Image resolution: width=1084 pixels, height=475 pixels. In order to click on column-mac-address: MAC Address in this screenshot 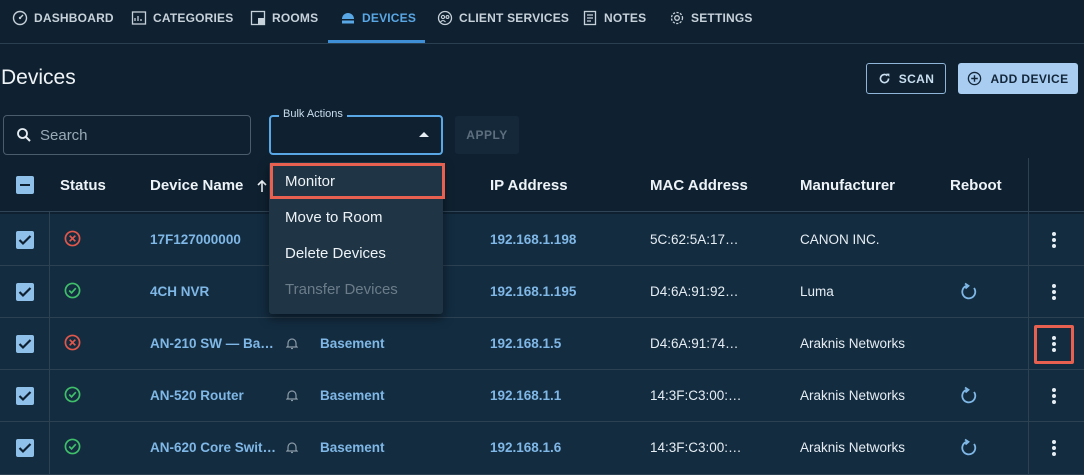, I will do `click(699, 185)`.